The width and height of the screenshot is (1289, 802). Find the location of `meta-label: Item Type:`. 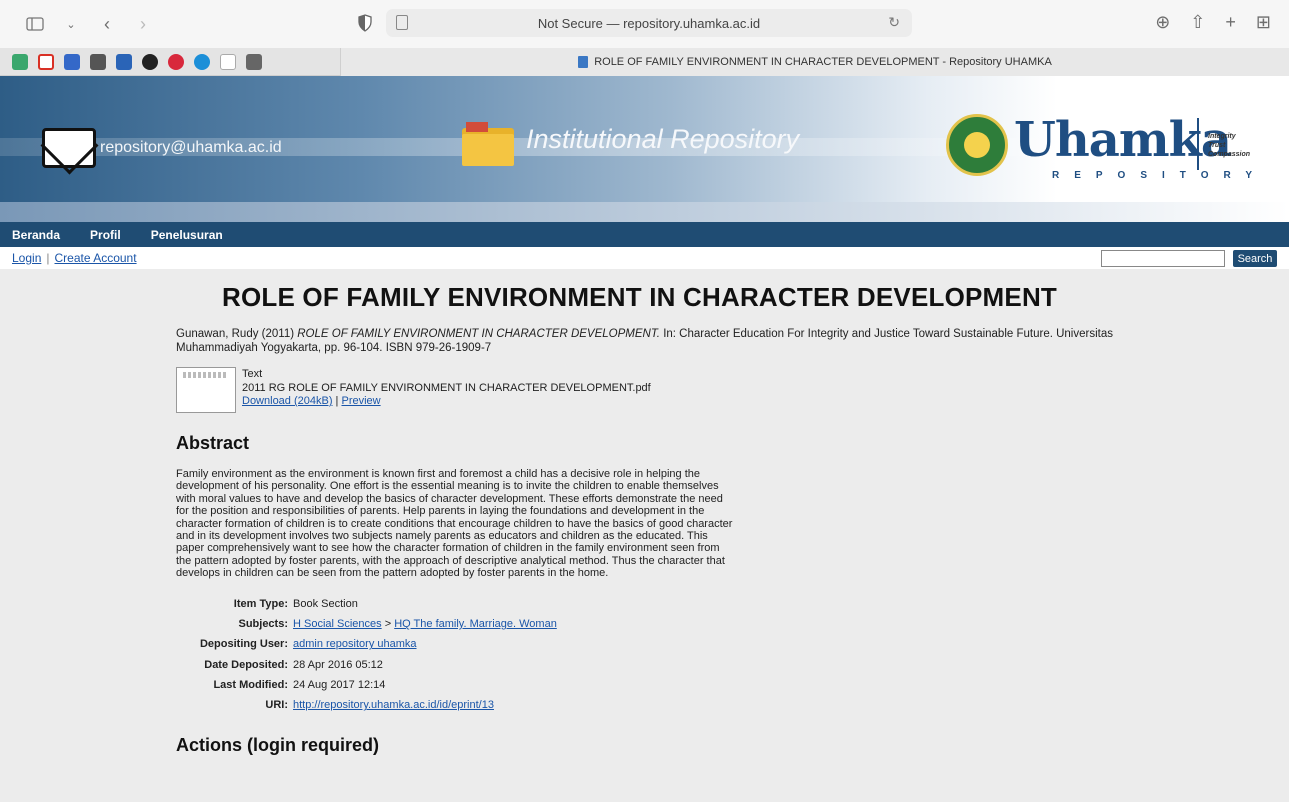

meta-label: Item Type: is located at coordinates (260, 603).